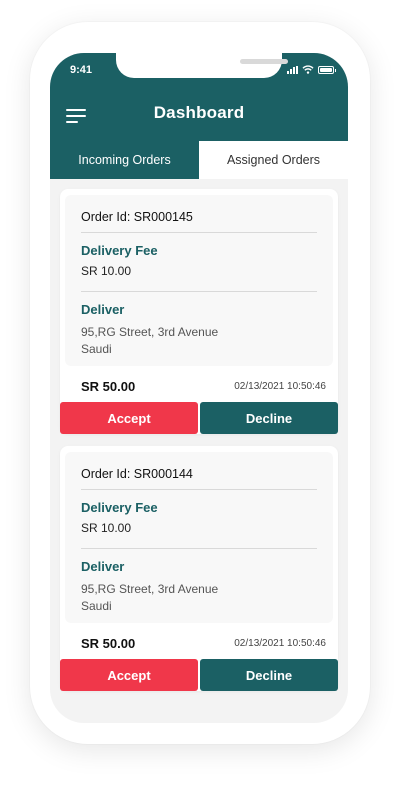 Image resolution: width=414 pixels, height=793 pixels. Describe the element at coordinates (264, 61) in the screenshot. I see `speaker-icon` at that location.